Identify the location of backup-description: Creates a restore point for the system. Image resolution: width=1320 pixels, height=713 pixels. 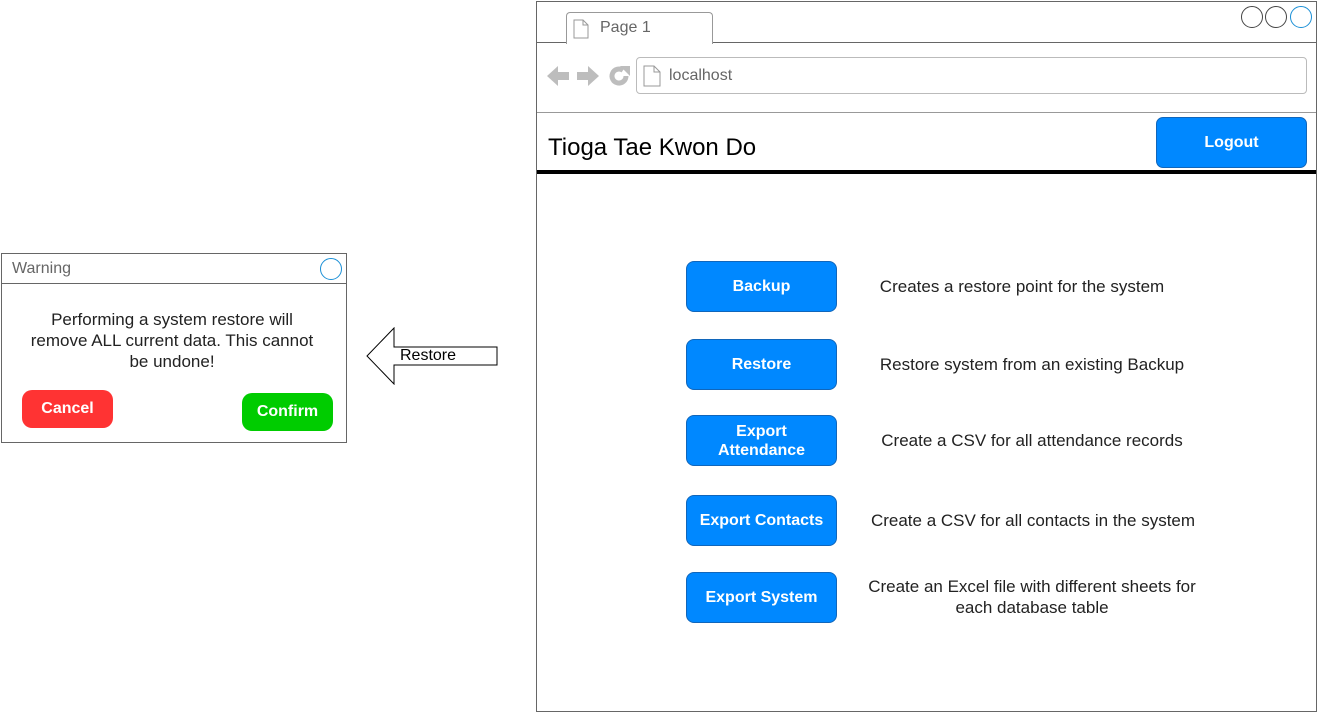
(1022, 286).